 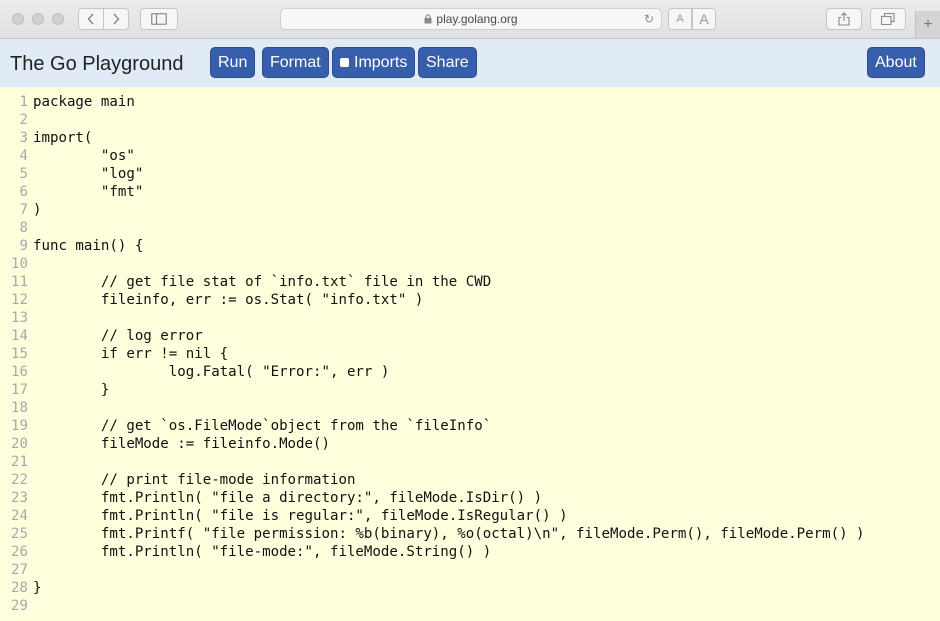 What do you see at coordinates (16, 228) in the screenshot?
I see `code-line: 8` at bounding box center [16, 228].